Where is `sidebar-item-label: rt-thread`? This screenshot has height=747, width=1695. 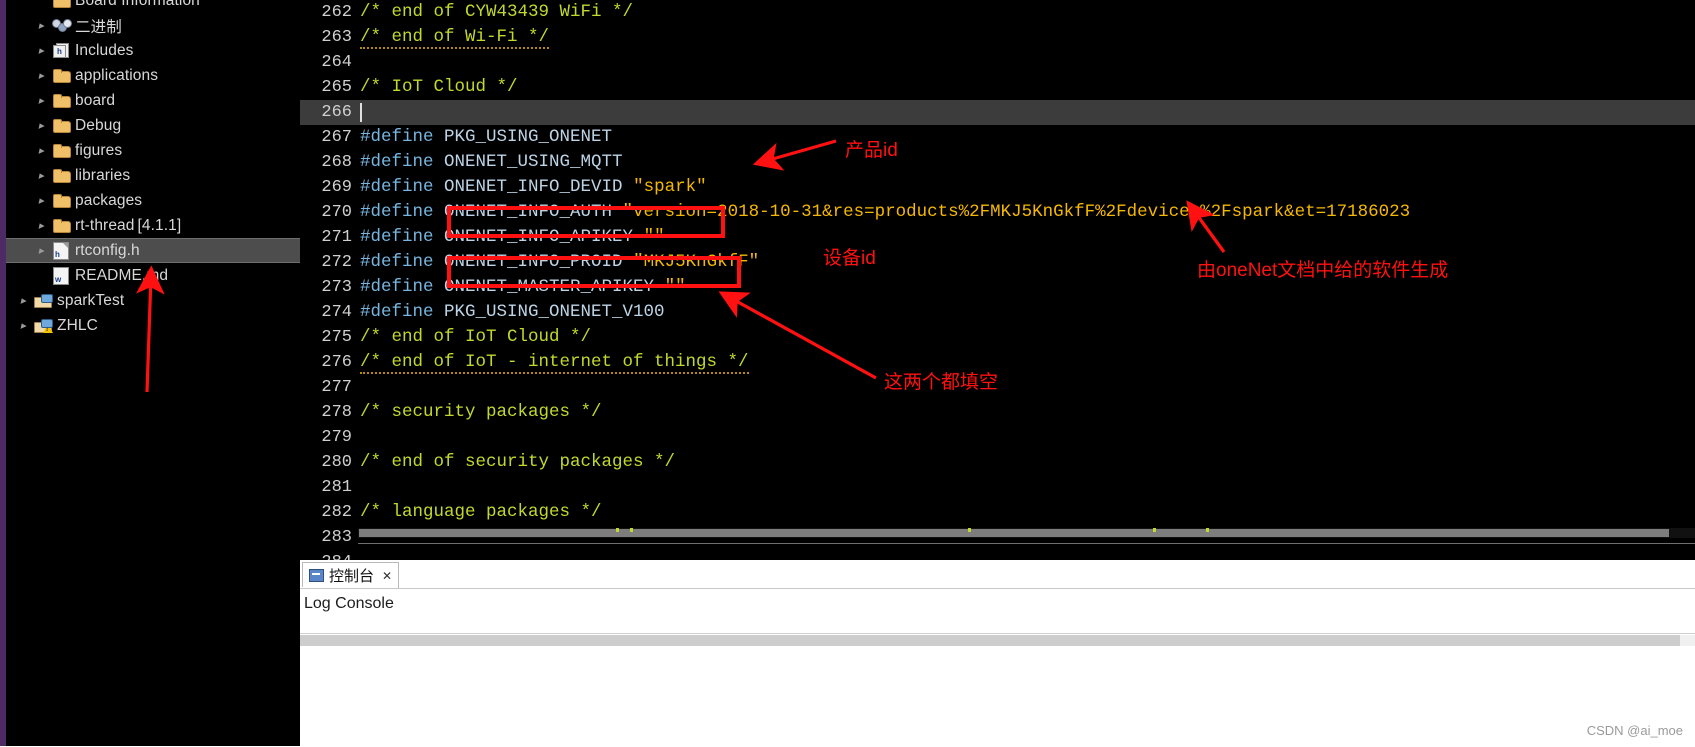
sidebar-item-label: rt-thread is located at coordinates (105, 225).